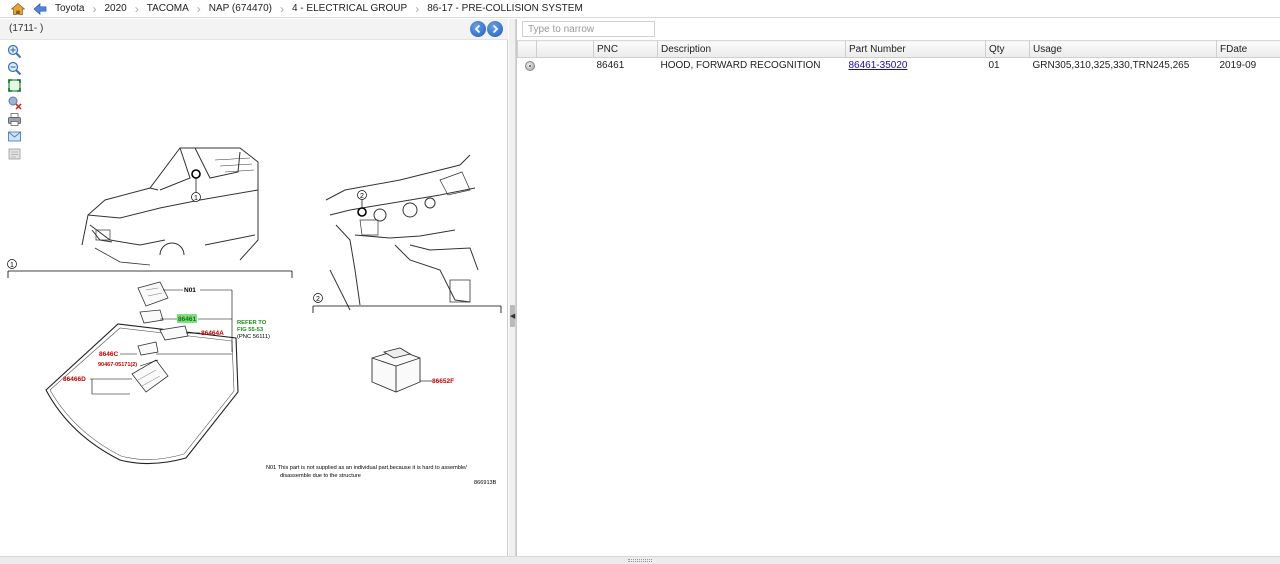  Describe the element at coordinates (240, 8) in the screenshot. I see `breadcrumb-catalog: NAP (674470)` at that location.